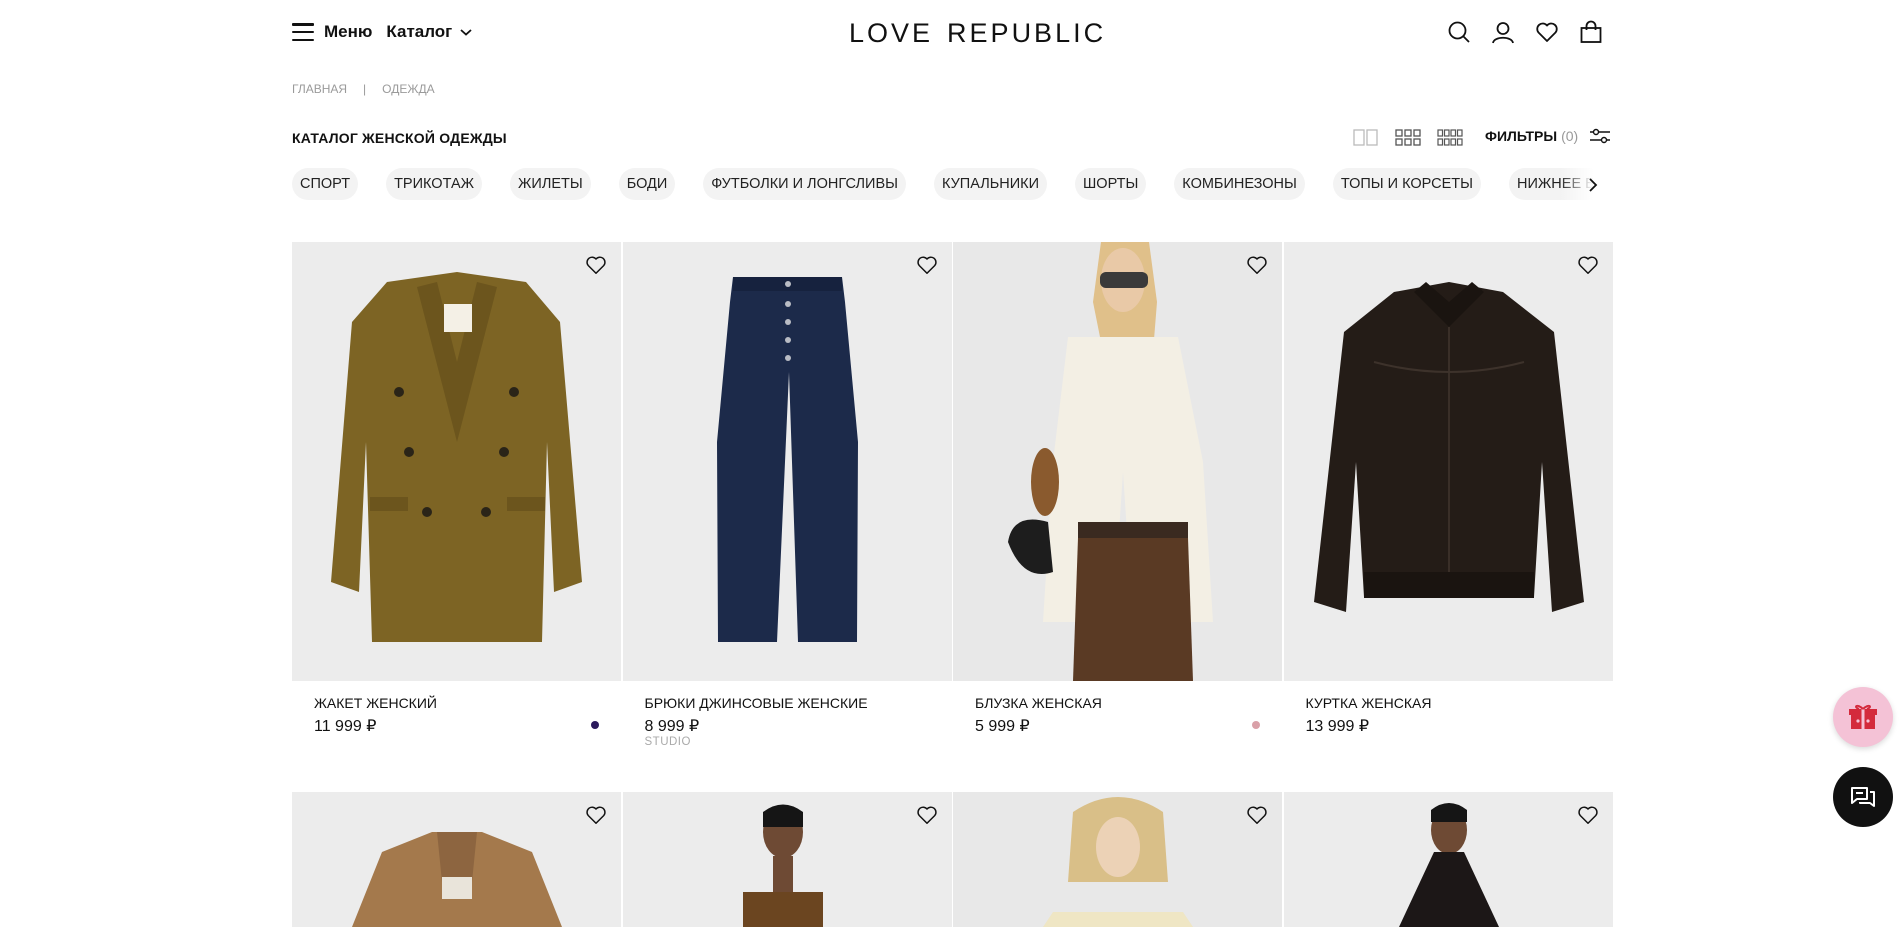 This screenshot has width=1903, height=927. I want to click on product-name: ЖАКЕТ ЖЕНСКИЙ, so click(375, 703).